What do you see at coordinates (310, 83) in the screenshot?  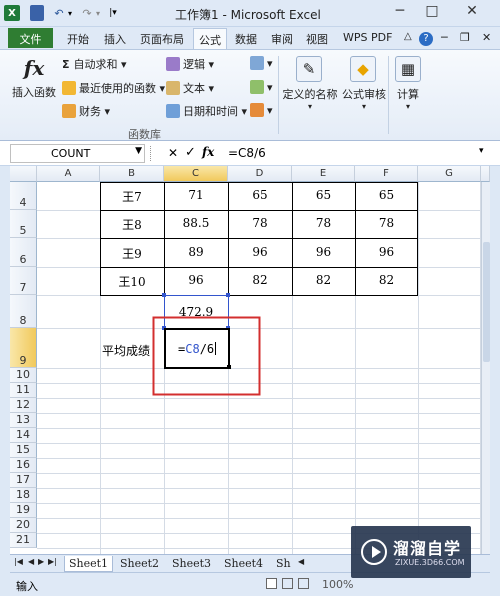 I see `defined-names-button: ✎ 定义的名称 ▾` at bounding box center [310, 83].